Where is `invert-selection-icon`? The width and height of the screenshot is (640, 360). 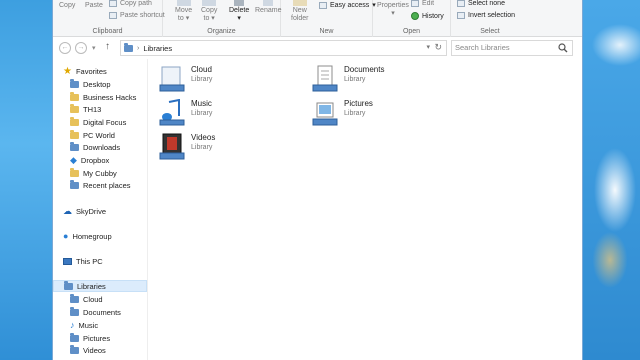 invert-selection-icon is located at coordinates (461, 15).